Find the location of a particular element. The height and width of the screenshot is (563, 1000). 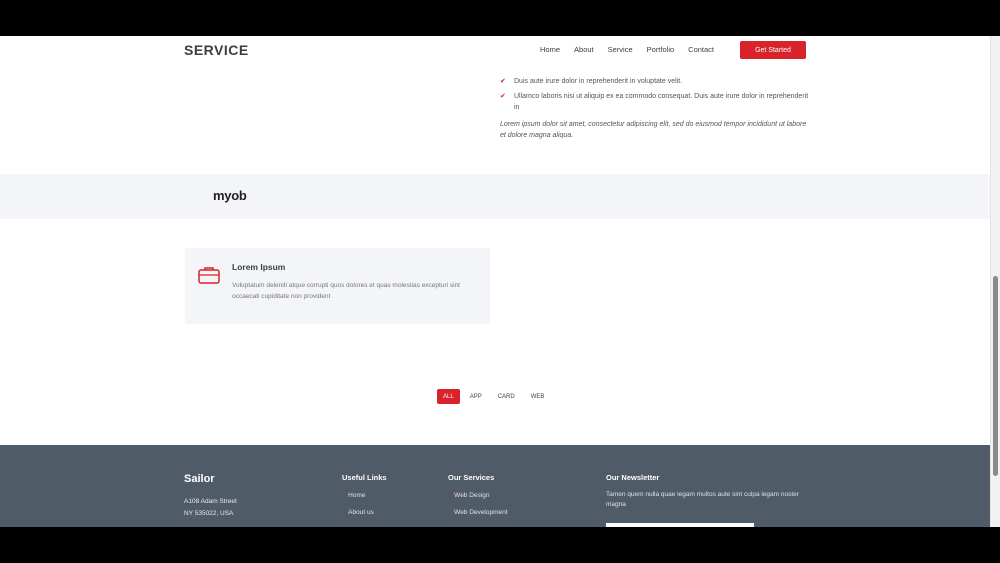

footer-brand: Sailor is located at coordinates (199, 479).